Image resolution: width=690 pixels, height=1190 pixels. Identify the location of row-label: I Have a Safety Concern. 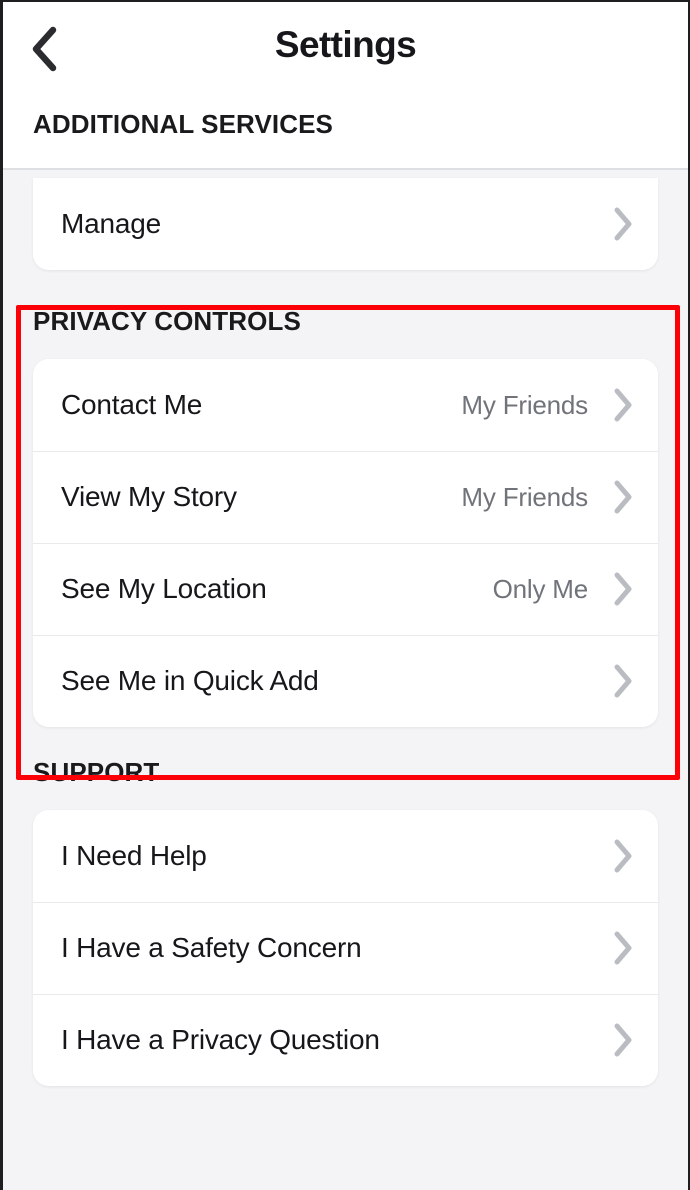
(211, 947).